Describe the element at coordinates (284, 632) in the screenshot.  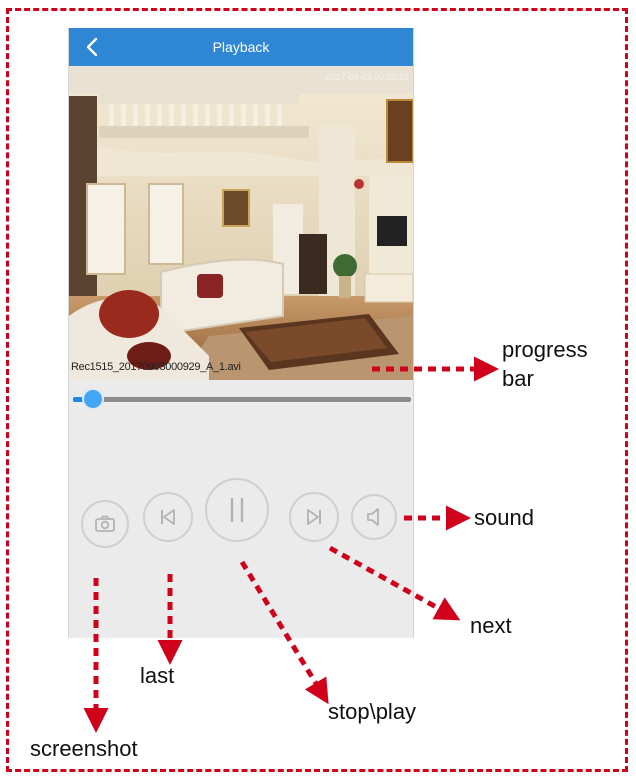
I see `arrow-stop-play` at that location.